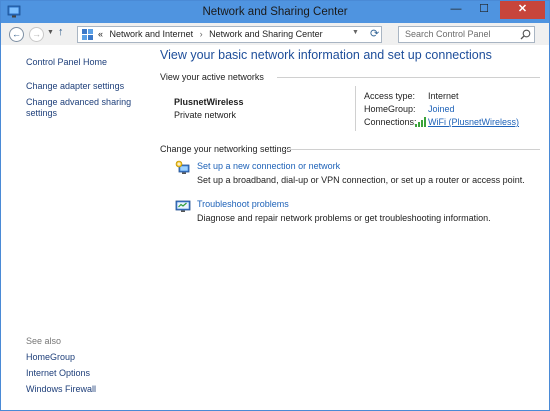 This screenshot has height=411, width=550. What do you see at coordinates (16, 34) in the screenshot?
I see `back-button: ←` at bounding box center [16, 34].